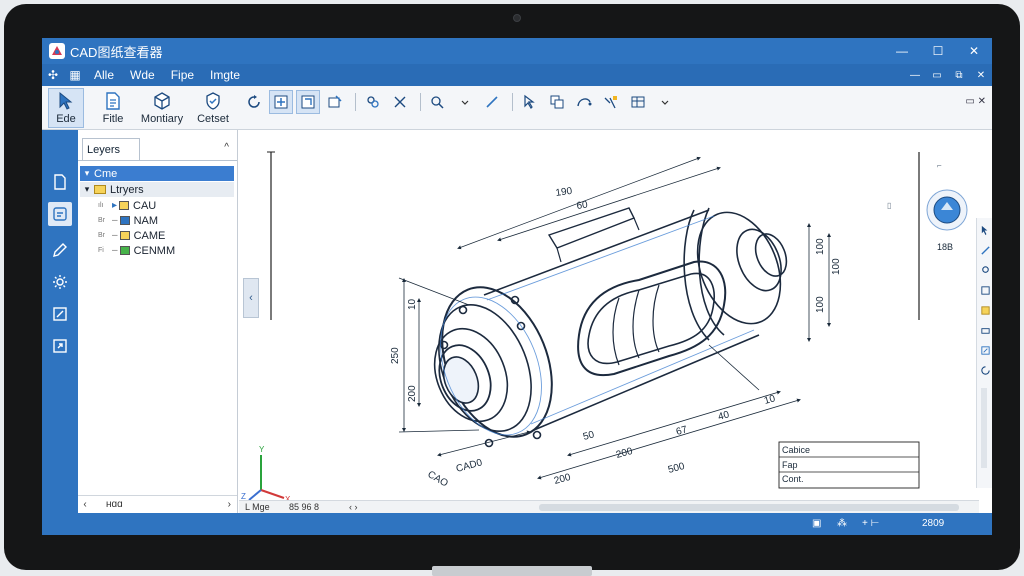 This screenshot has height=576, width=1024. I want to click on menu-item-alle: Alle, so click(104, 75).